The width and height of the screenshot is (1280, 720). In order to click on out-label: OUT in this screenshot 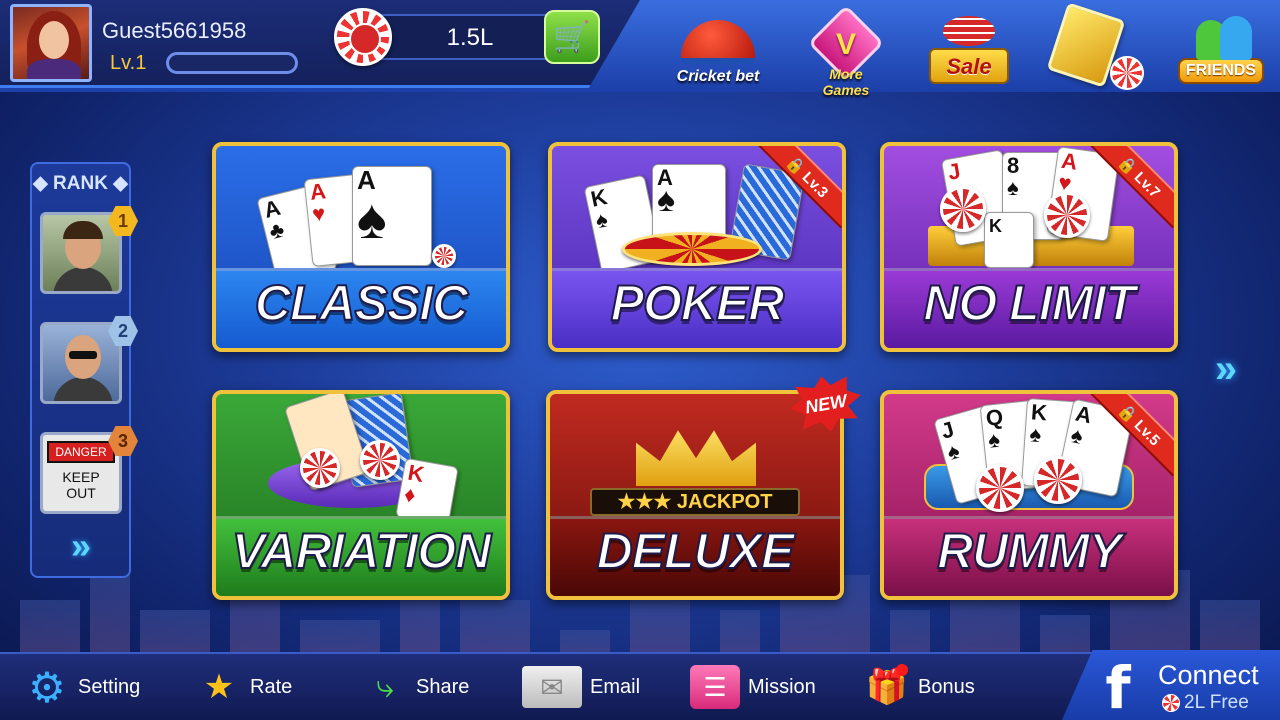, I will do `click(81, 493)`.